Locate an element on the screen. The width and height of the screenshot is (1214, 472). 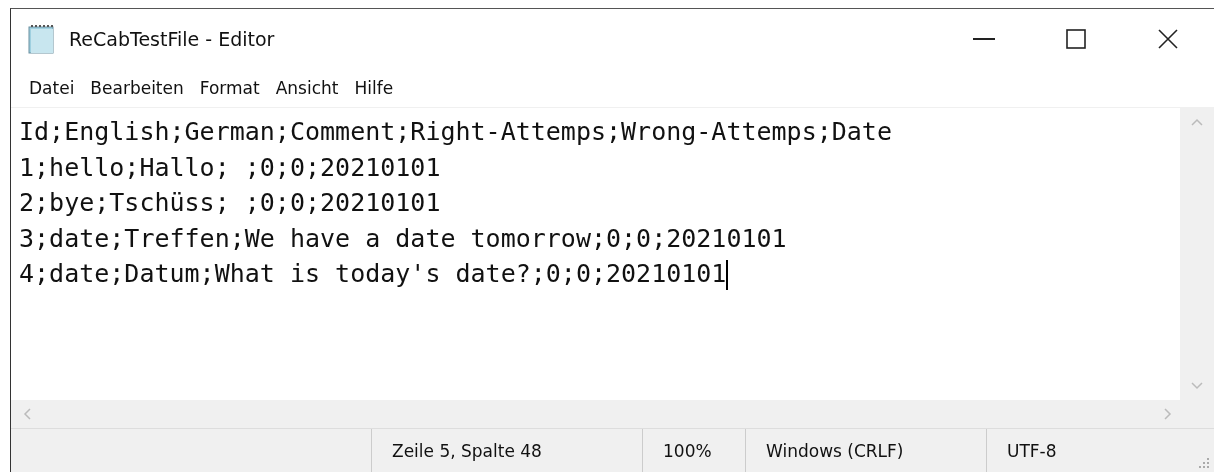
menu-item: Format is located at coordinates (229, 88).